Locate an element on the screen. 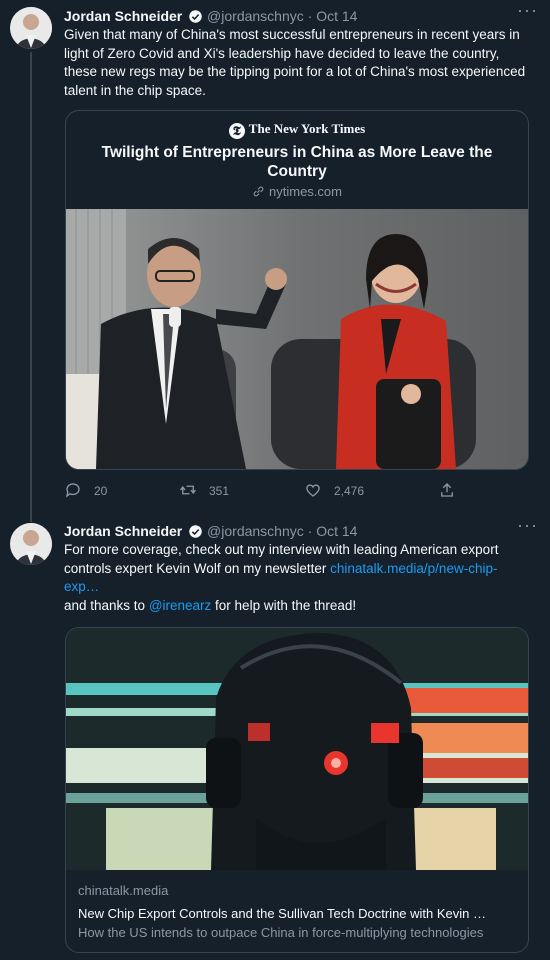  retweet-count: 351 is located at coordinates (219, 491).